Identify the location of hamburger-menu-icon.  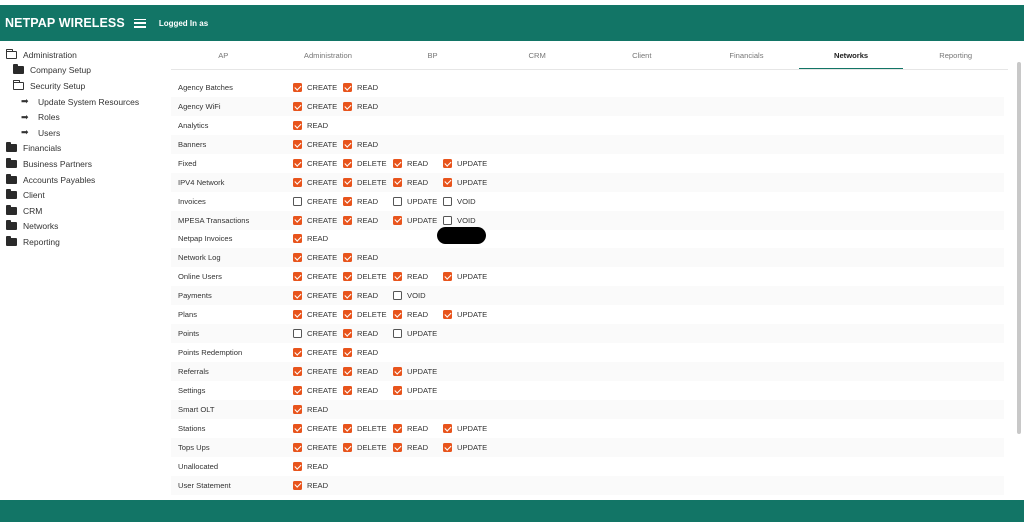
(139, 23).